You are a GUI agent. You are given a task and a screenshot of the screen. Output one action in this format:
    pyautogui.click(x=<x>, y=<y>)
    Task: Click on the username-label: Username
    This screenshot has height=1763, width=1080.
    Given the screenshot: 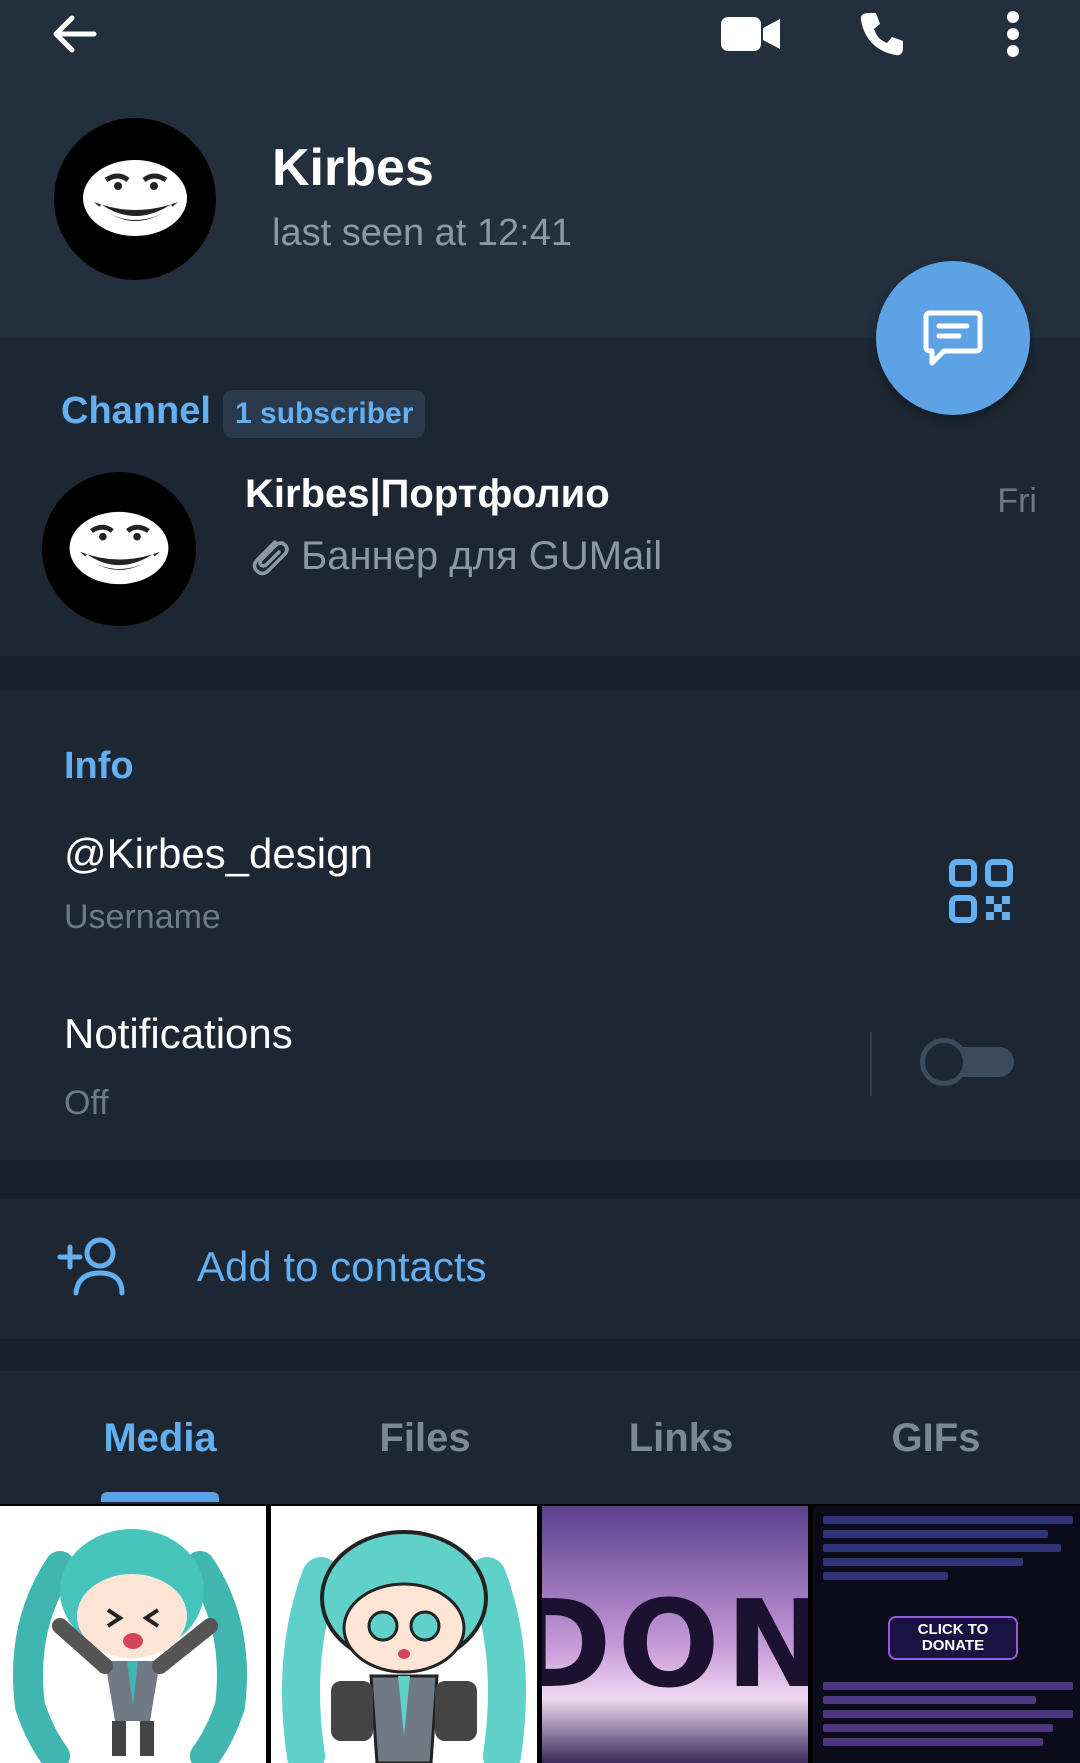 What is the action you would take?
    pyautogui.click(x=142, y=917)
    